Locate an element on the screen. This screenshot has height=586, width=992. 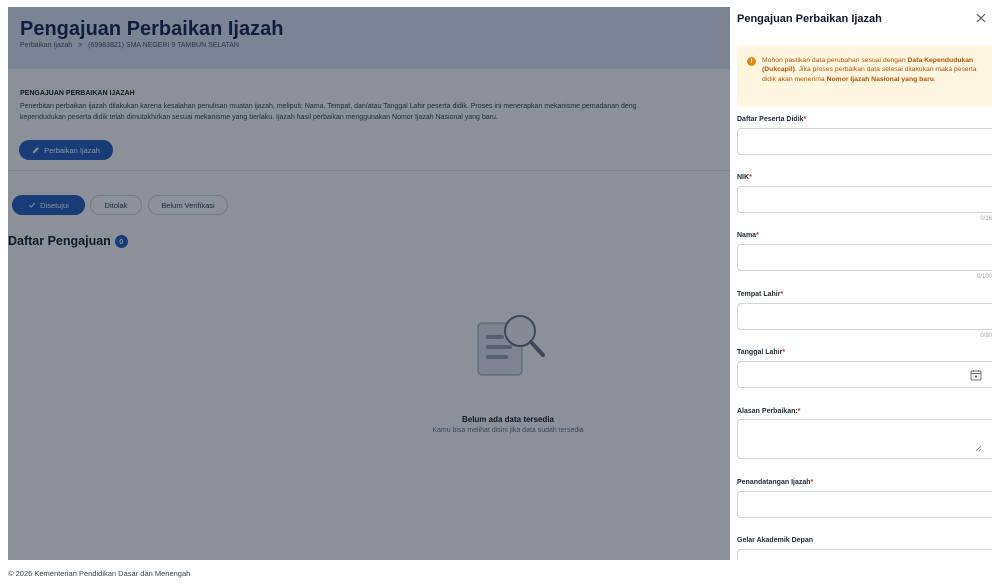
field-label-nama: Nama* is located at coordinates (748, 235).